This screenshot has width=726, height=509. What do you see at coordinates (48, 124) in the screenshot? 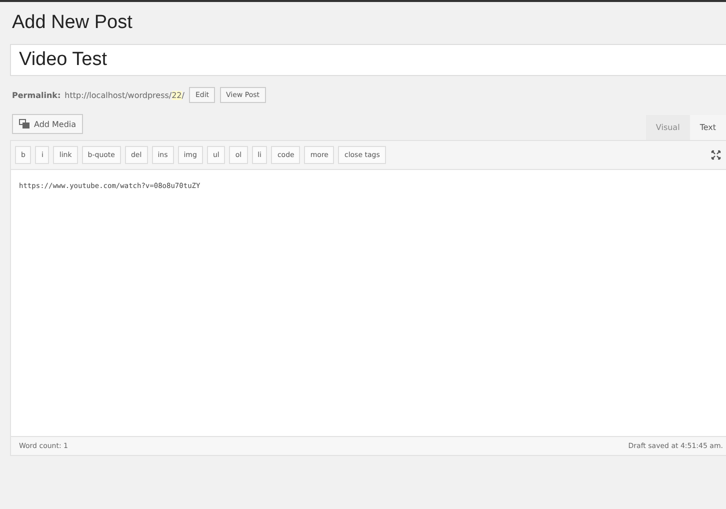
I see `add-media-button: Add Media` at bounding box center [48, 124].